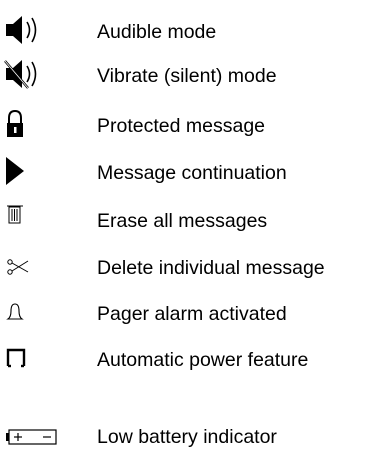  What do you see at coordinates (31, 173) in the screenshot?
I see `play-triangle-icon` at bounding box center [31, 173].